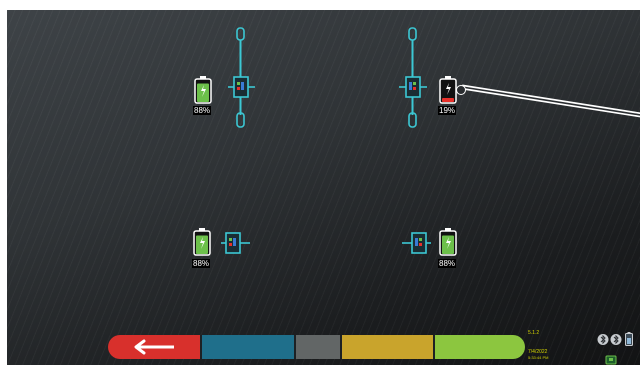  Describe the element at coordinates (461, 90) in the screenshot. I see `cable-connector` at that location.